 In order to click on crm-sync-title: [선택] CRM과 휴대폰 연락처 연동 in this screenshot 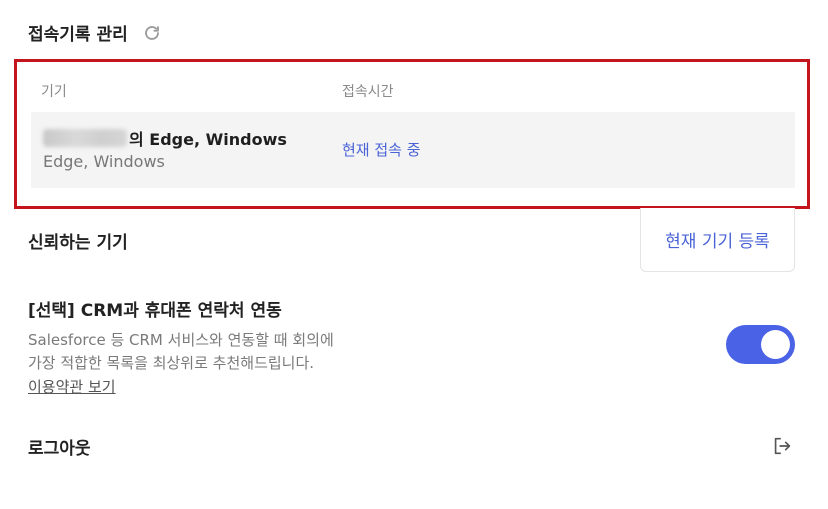, I will do `click(155, 311)`.